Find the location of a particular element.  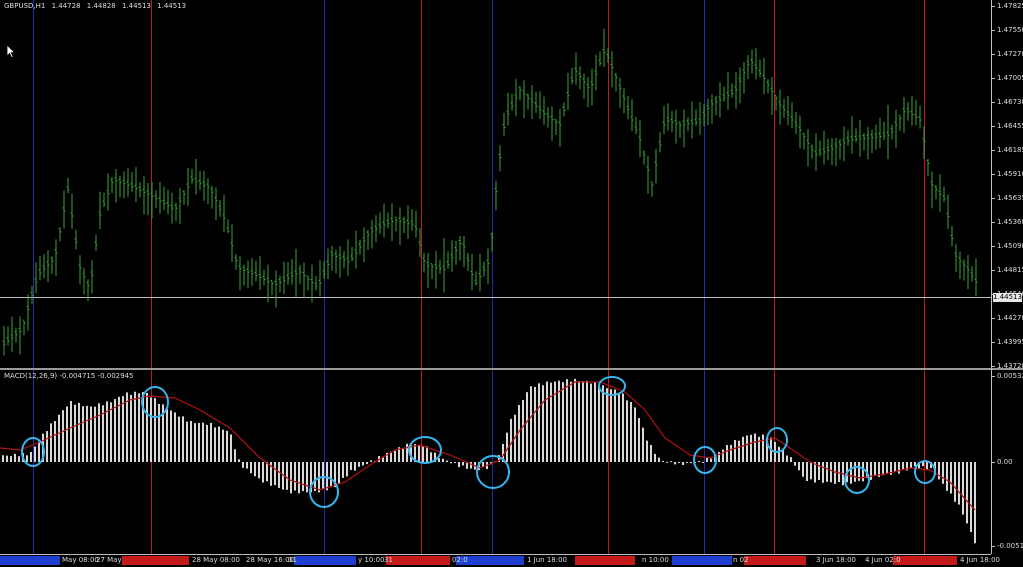

price-tick-label: 1.47270 is located at coordinates (1007, 54).